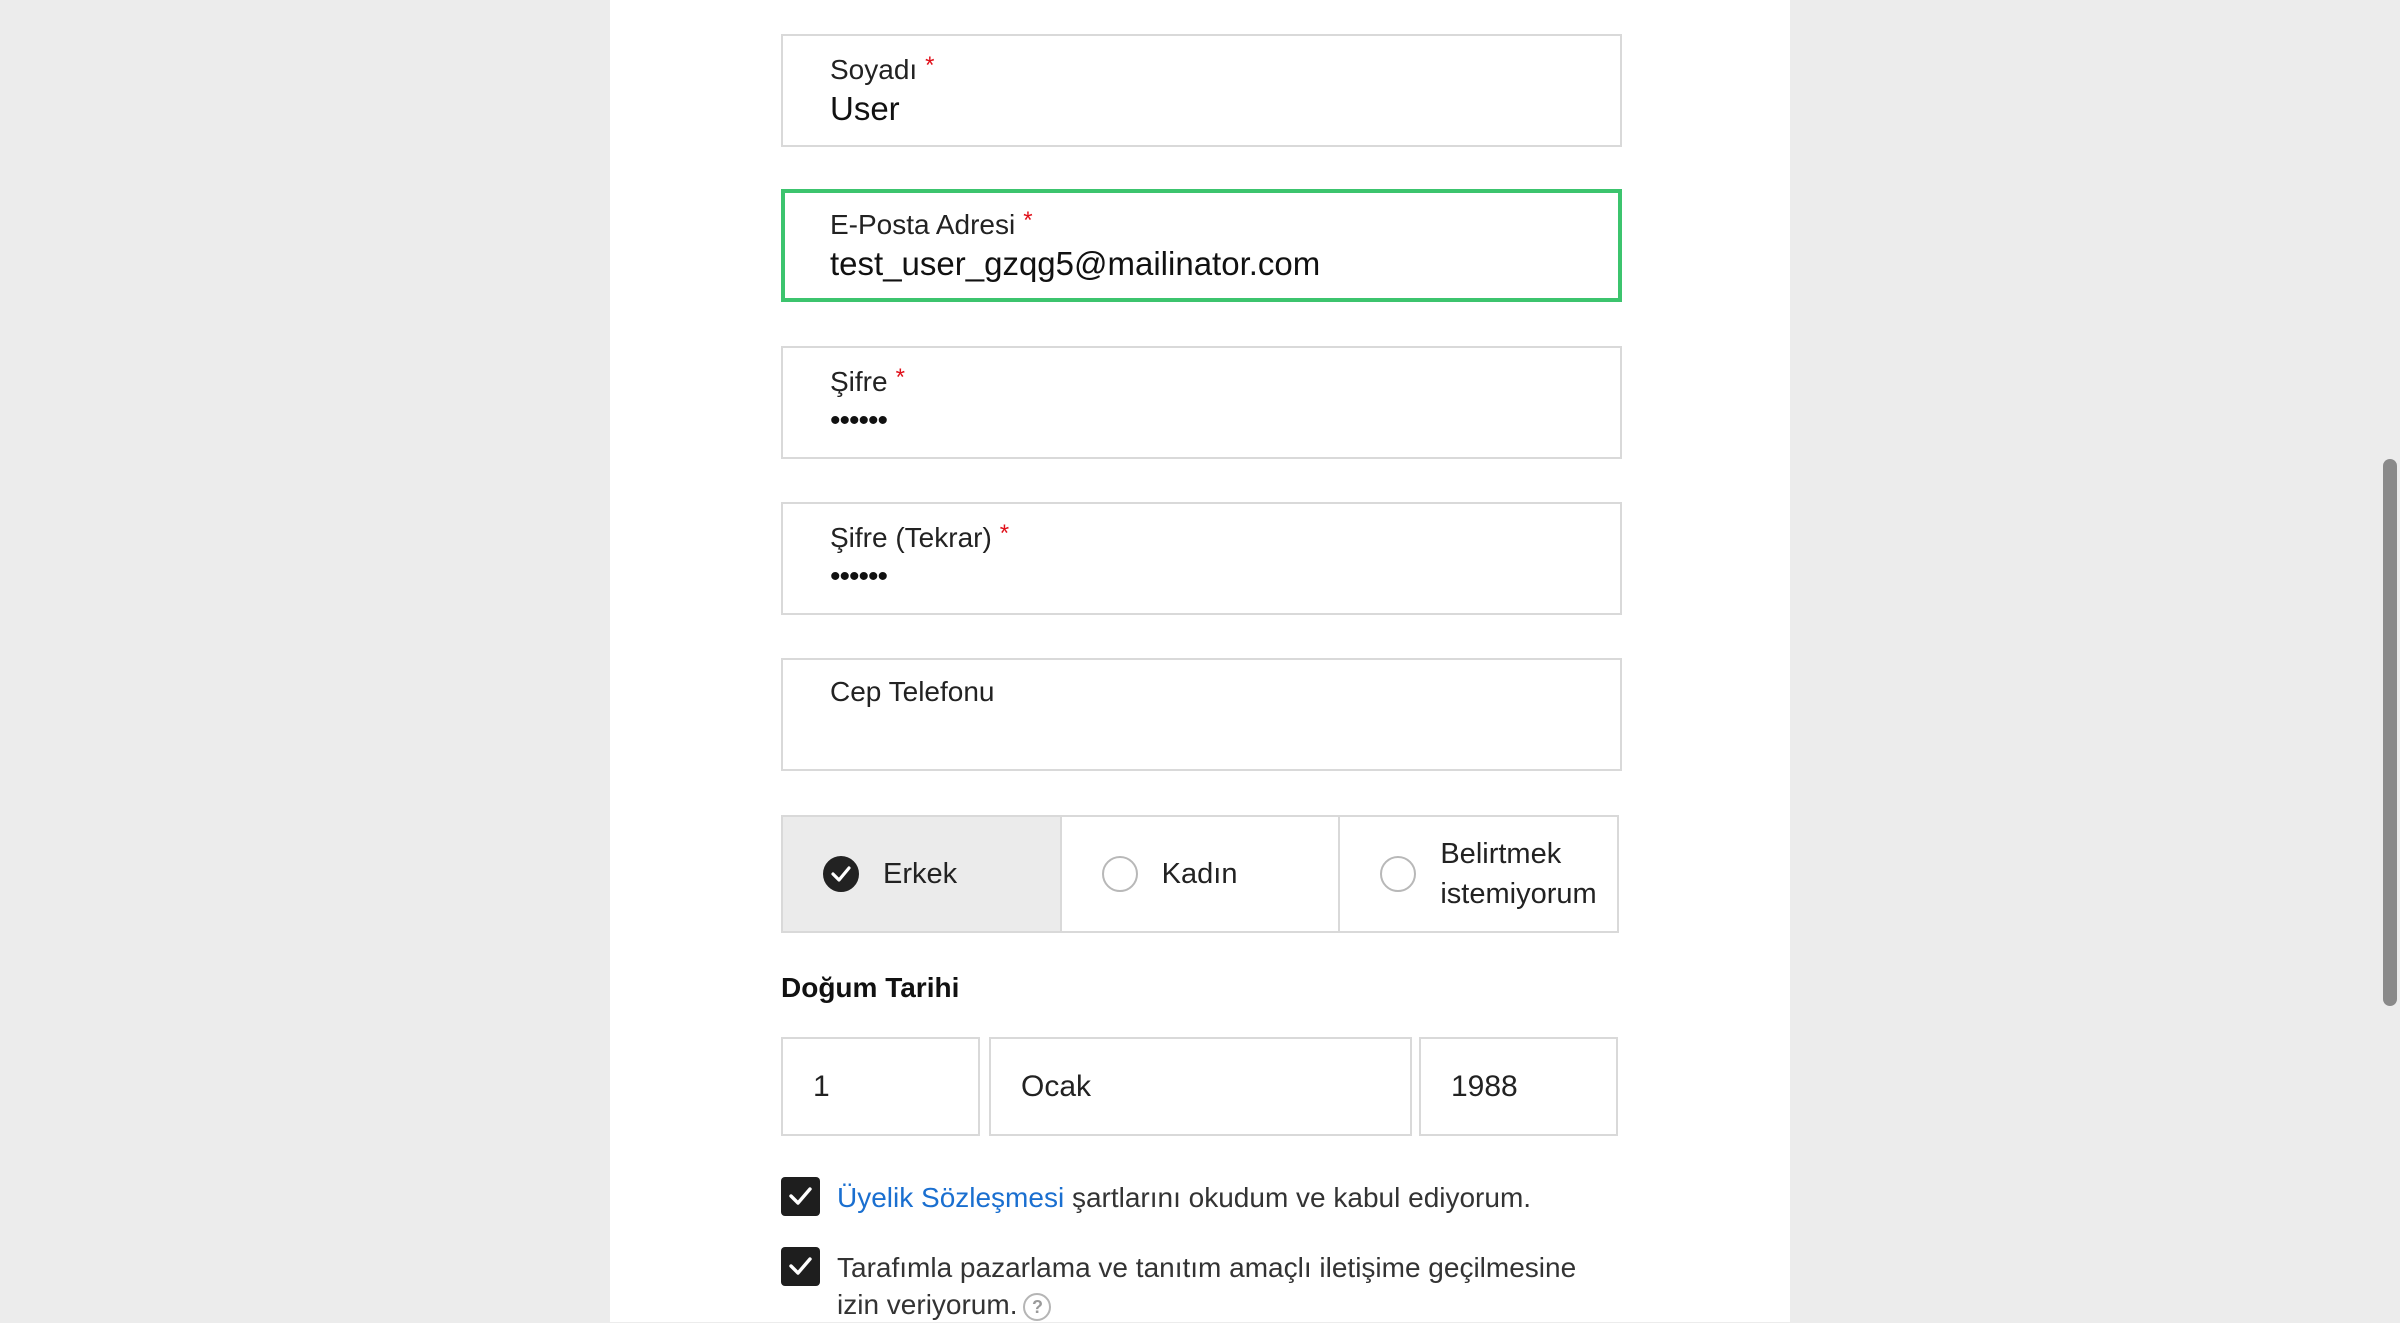  Describe the element at coordinates (1201, 714) in the screenshot. I see `phone-field: Cep Telefonu` at that location.